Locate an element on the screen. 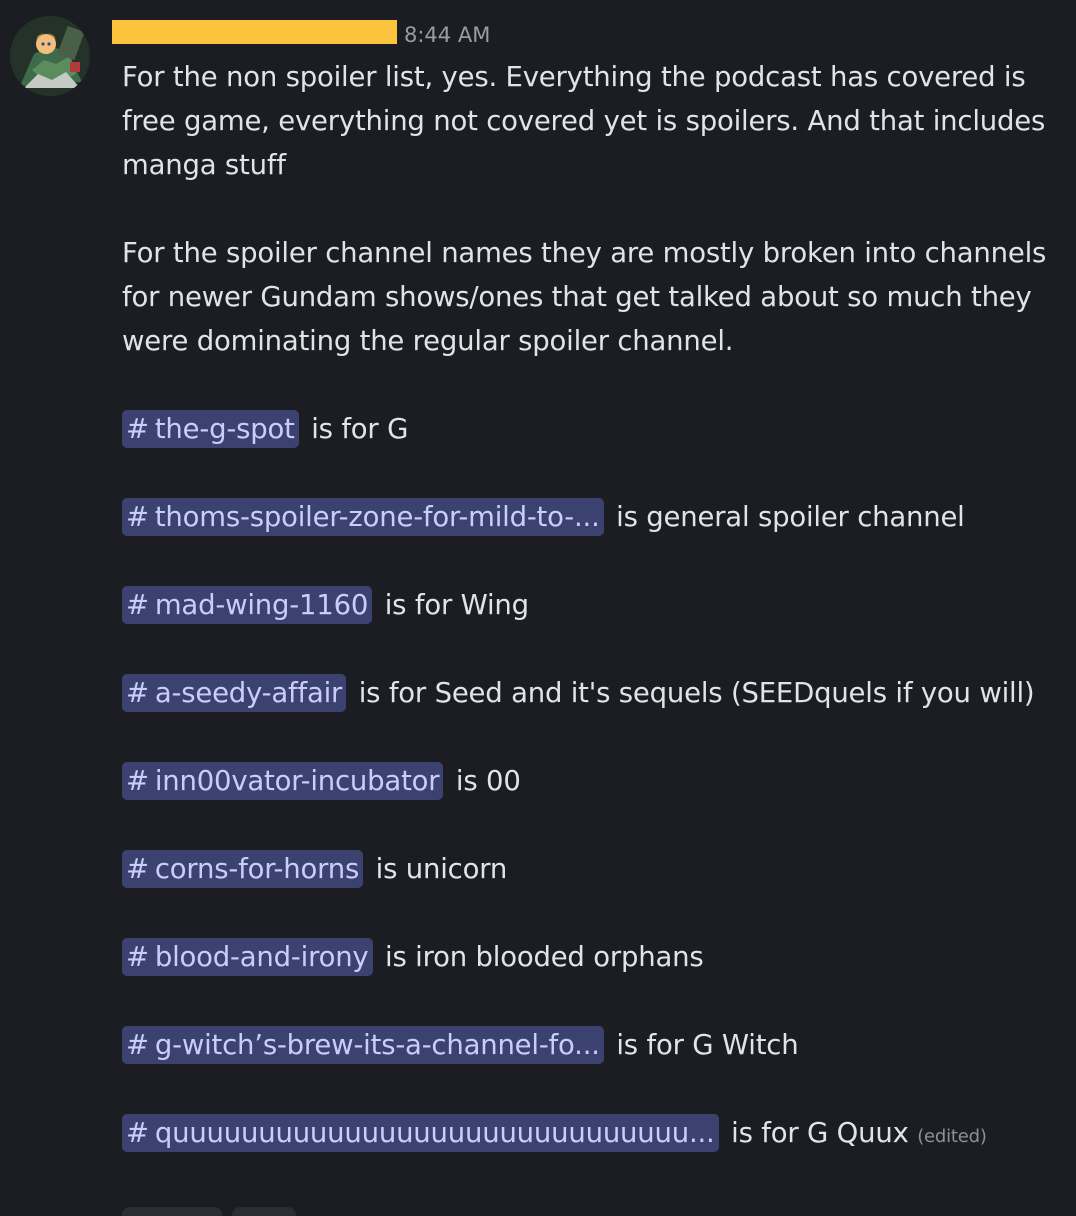 The width and height of the screenshot is (1076, 1216). channel-name: corns-for-horns is located at coordinates (257, 869).